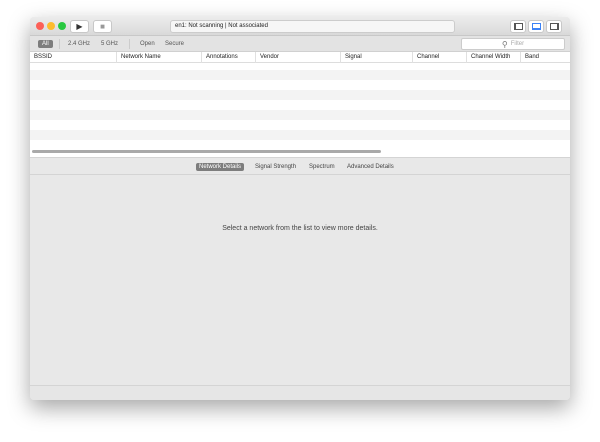 The image size is (600, 442). Describe the element at coordinates (322, 167) in the screenshot. I see `tab-spectrum: Spectrum` at that location.